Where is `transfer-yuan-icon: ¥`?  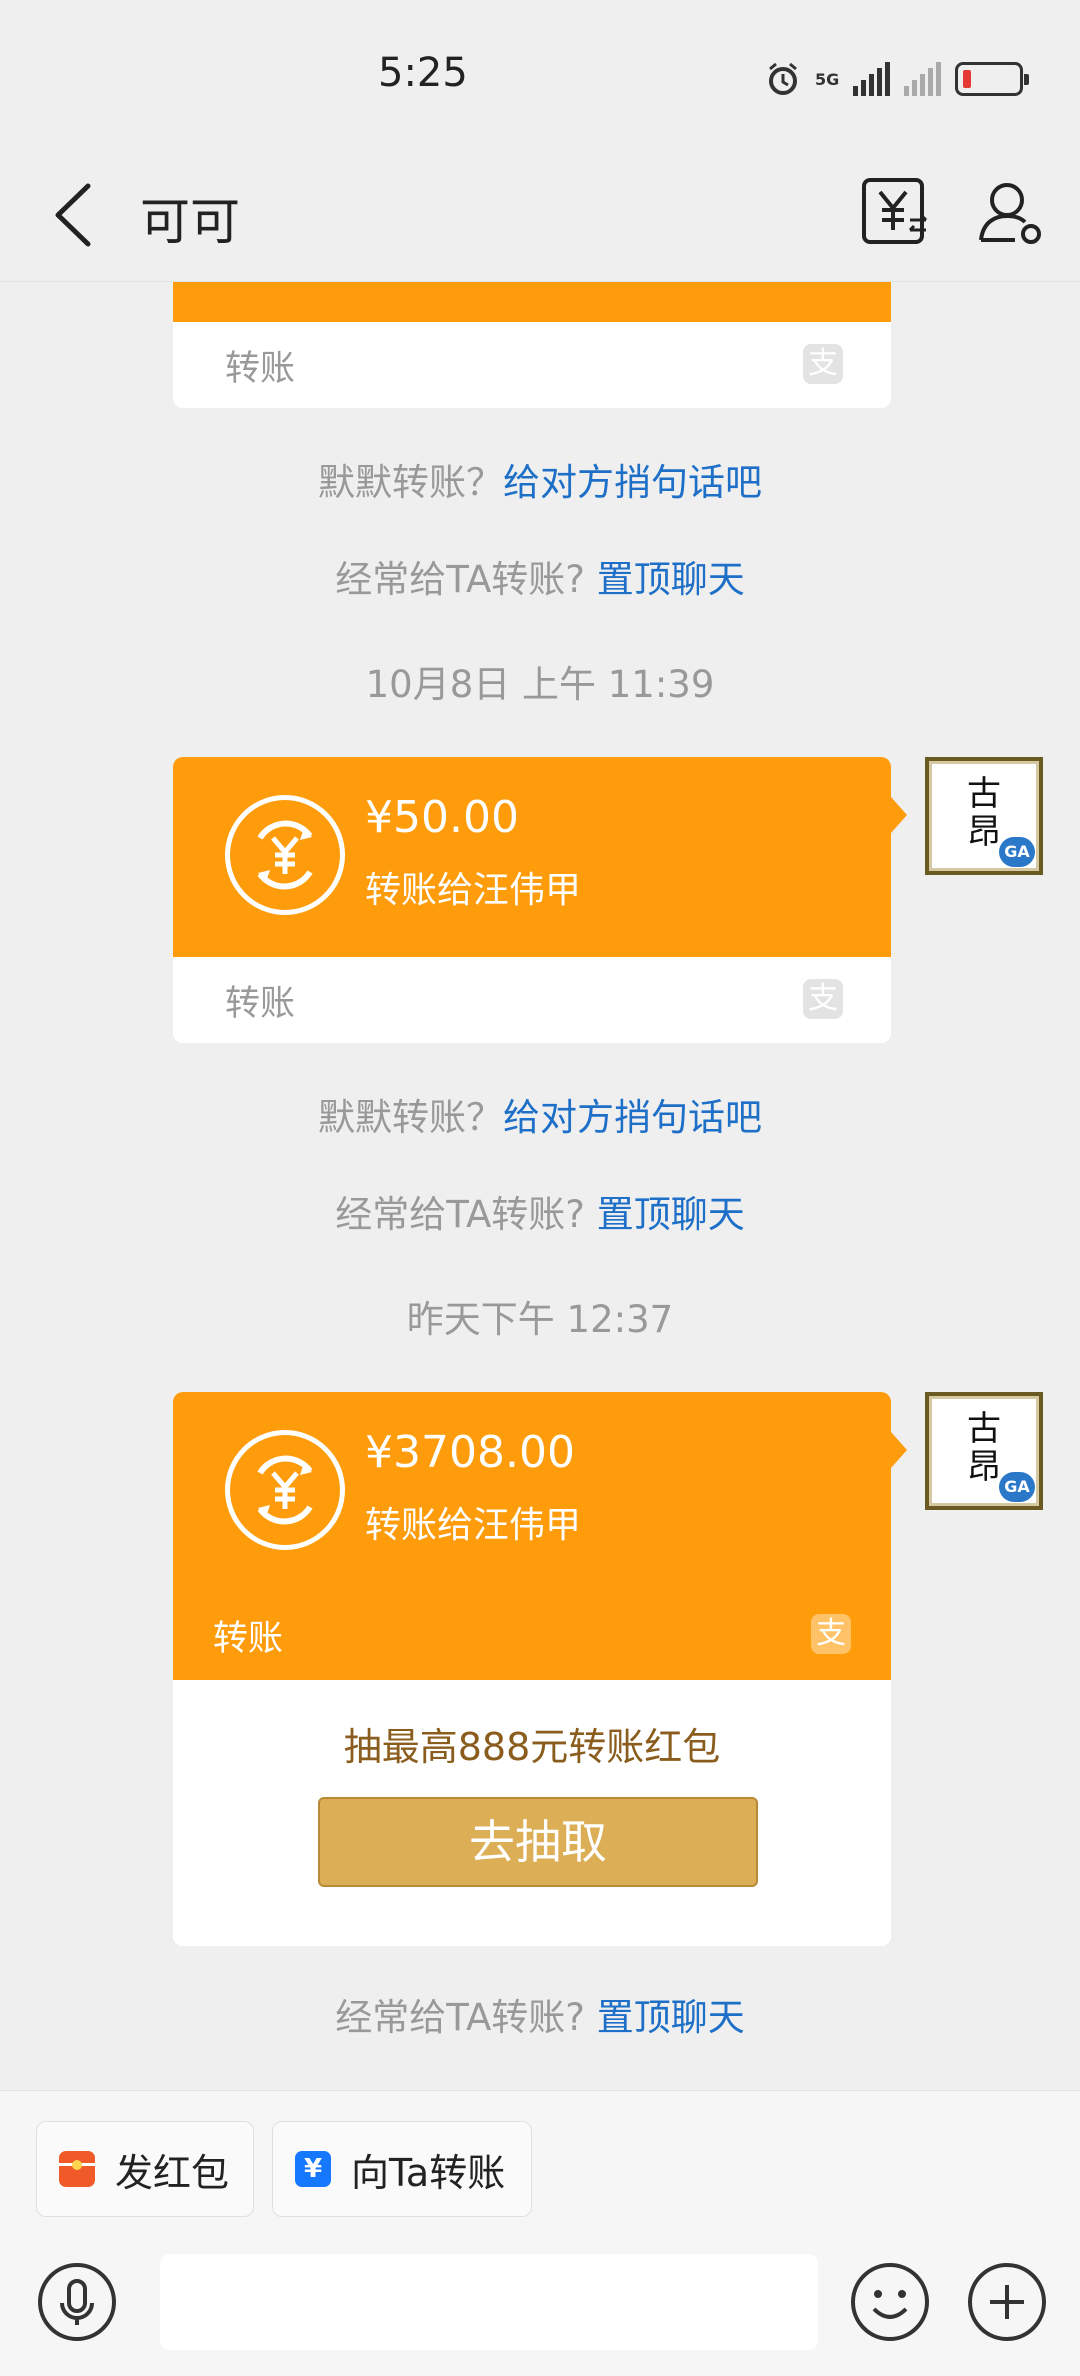
transfer-yuan-icon: ¥ is located at coordinates (313, 2169).